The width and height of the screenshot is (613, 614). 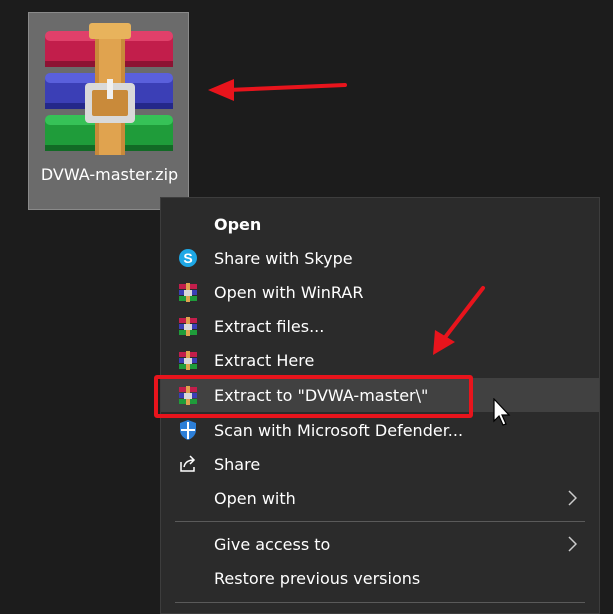 What do you see at coordinates (109, 89) in the screenshot?
I see `winrar-archive-icon` at bounding box center [109, 89].